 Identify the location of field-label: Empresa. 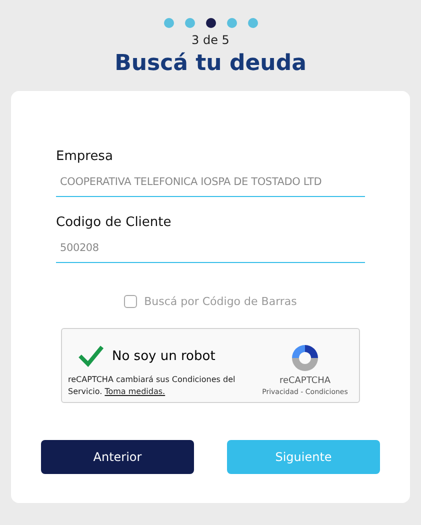
(85, 156).